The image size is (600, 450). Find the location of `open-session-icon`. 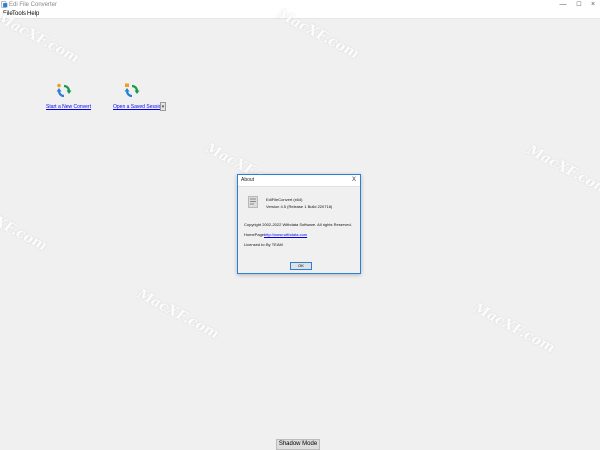

open-session-icon is located at coordinates (132, 91).